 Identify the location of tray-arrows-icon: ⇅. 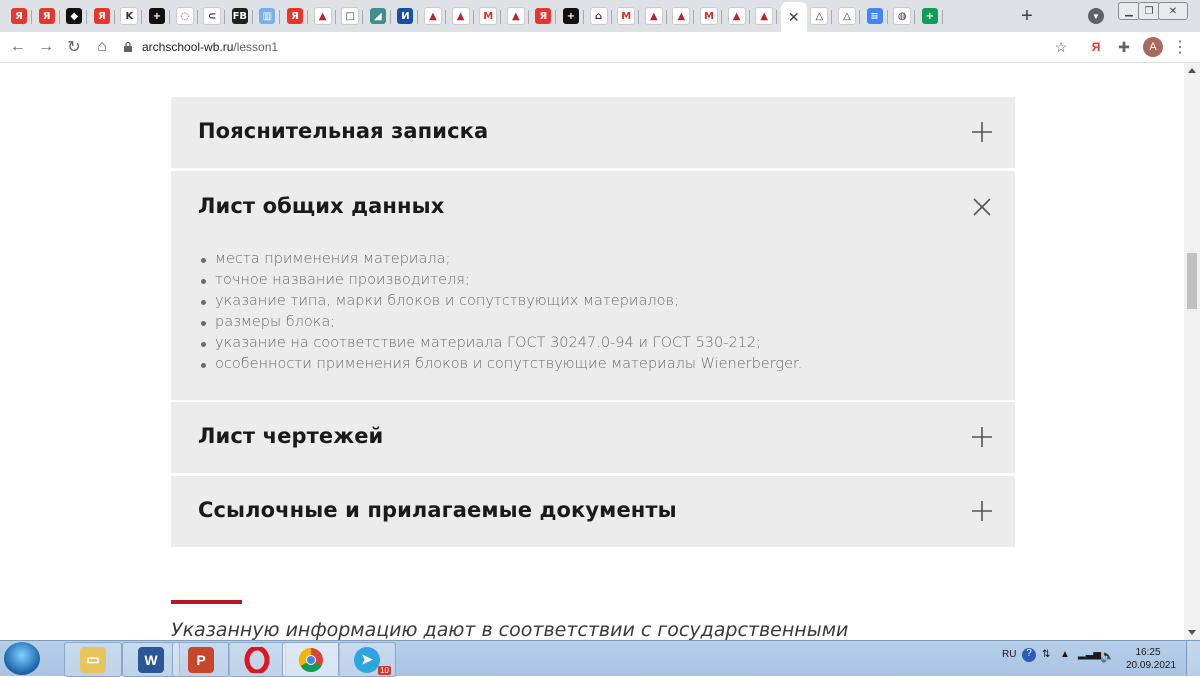
(1046, 654).